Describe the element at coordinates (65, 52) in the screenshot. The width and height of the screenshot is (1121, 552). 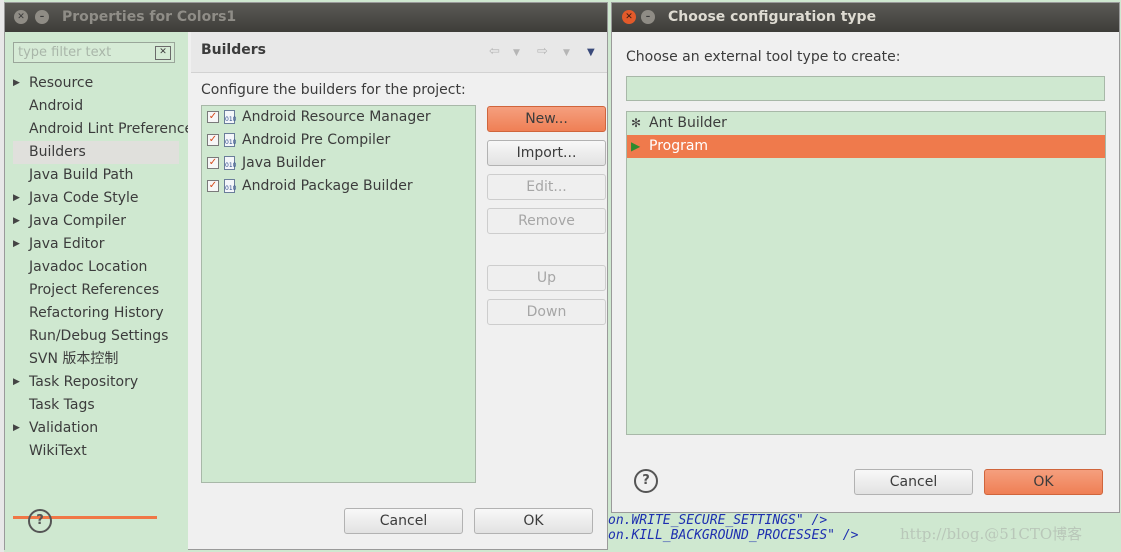
I see `filter-placeholder: type filter text` at that location.